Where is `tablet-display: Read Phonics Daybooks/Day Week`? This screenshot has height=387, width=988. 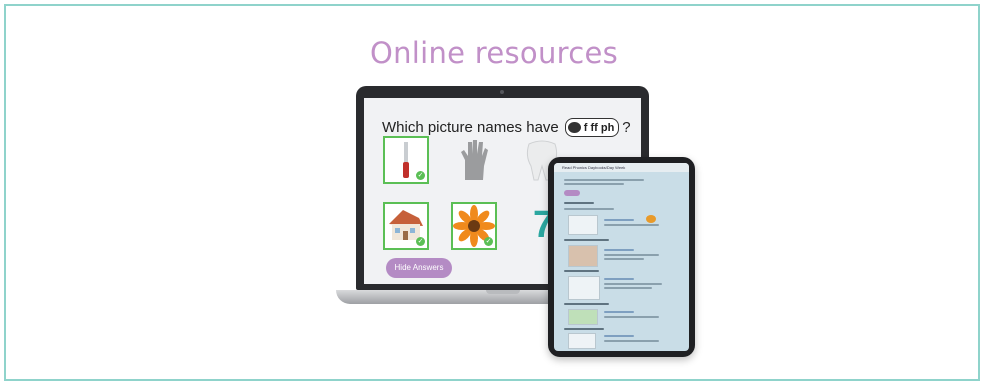
tablet-display: Read Phonics Daybooks/Day Week is located at coordinates (621, 257).